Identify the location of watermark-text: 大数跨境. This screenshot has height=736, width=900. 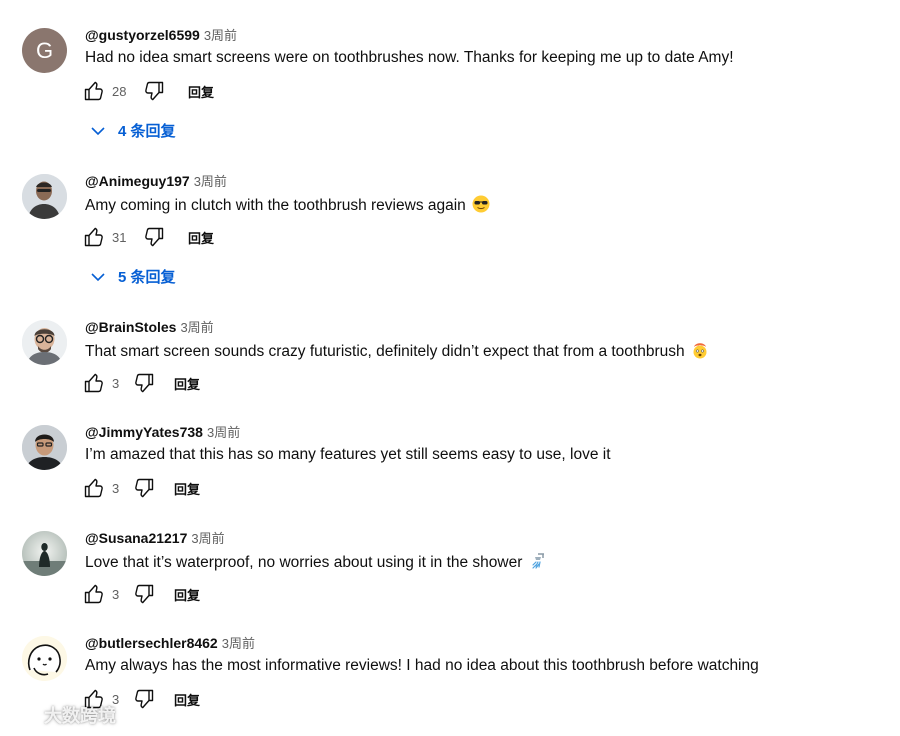
(80, 716).